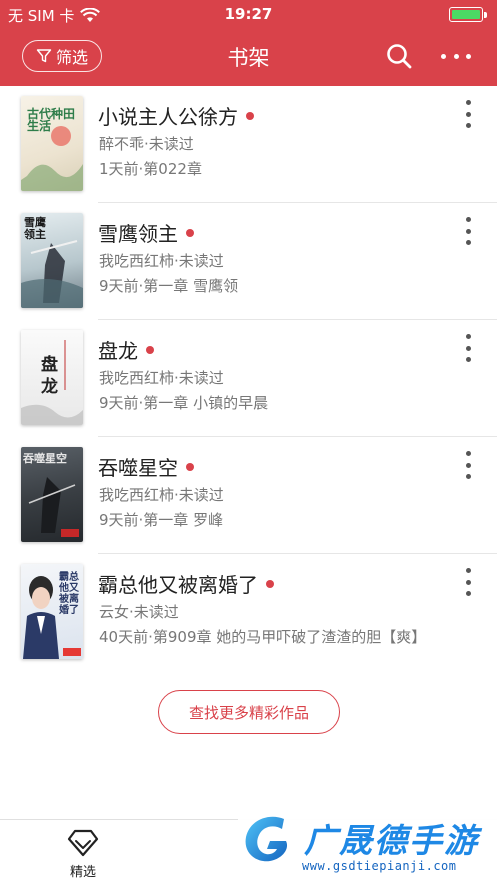 This screenshot has width=497, height=883. Describe the element at coordinates (83, 843) in the screenshot. I see `diamond-icon` at that location.